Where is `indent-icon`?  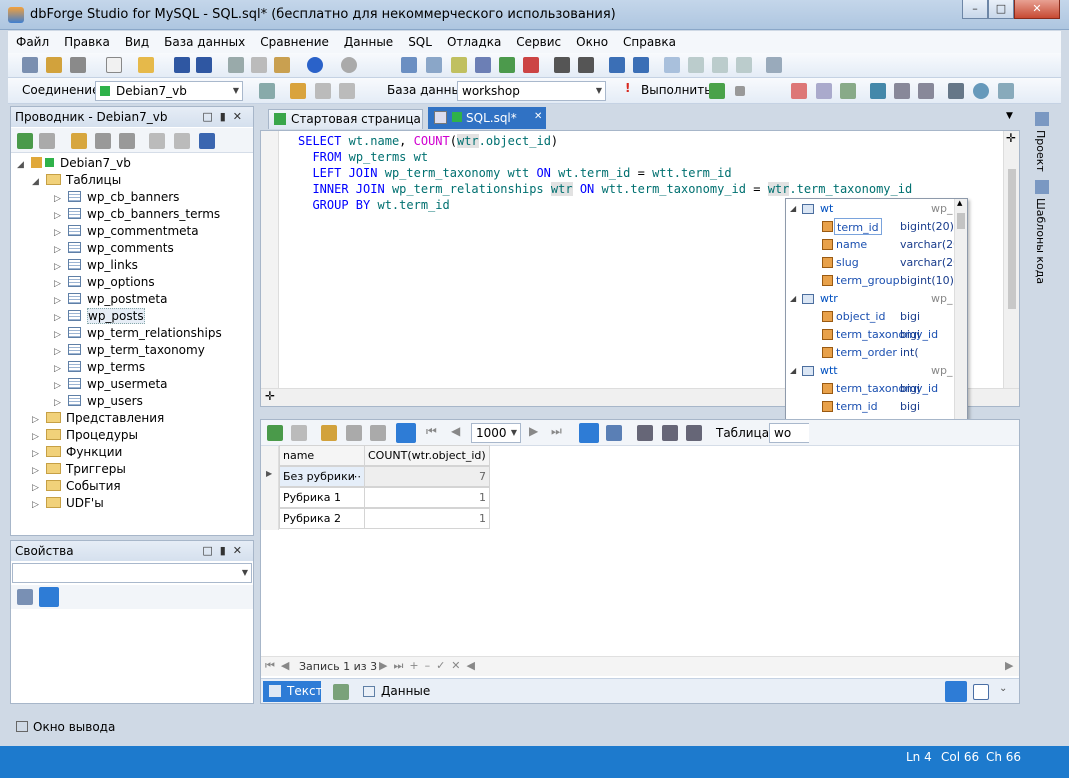 indent-icon is located at coordinates (562, 65).